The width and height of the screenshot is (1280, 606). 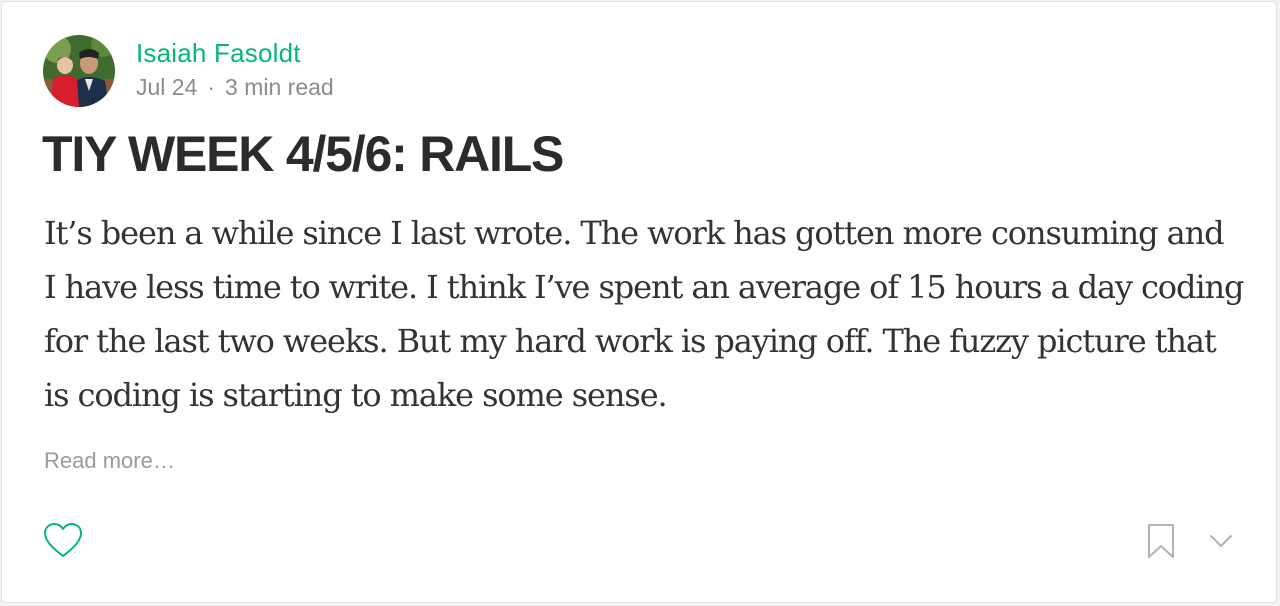 What do you see at coordinates (279, 87) in the screenshot?
I see `read-time: 3 min read` at bounding box center [279, 87].